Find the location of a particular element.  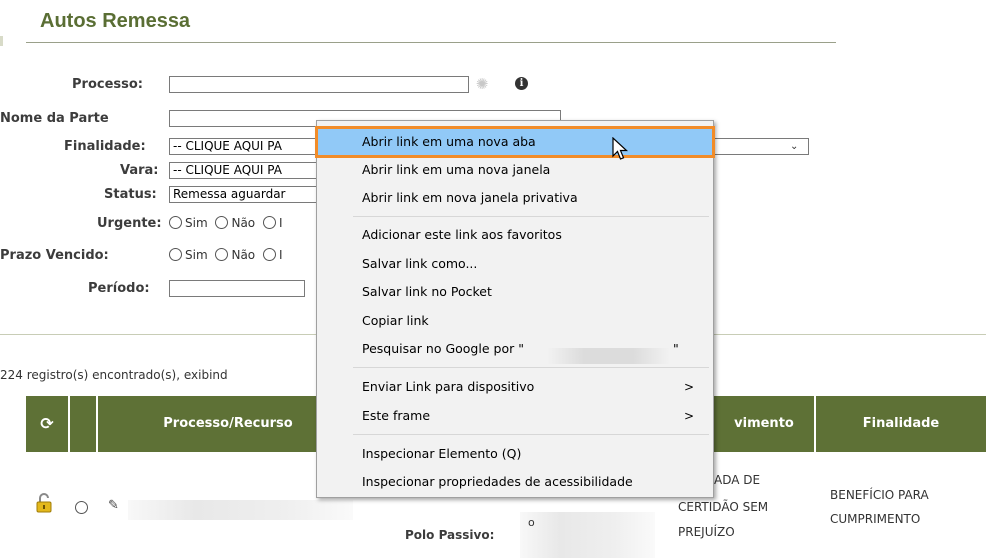

refresh-icon: ⟳ is located at coordinates (46, 423).